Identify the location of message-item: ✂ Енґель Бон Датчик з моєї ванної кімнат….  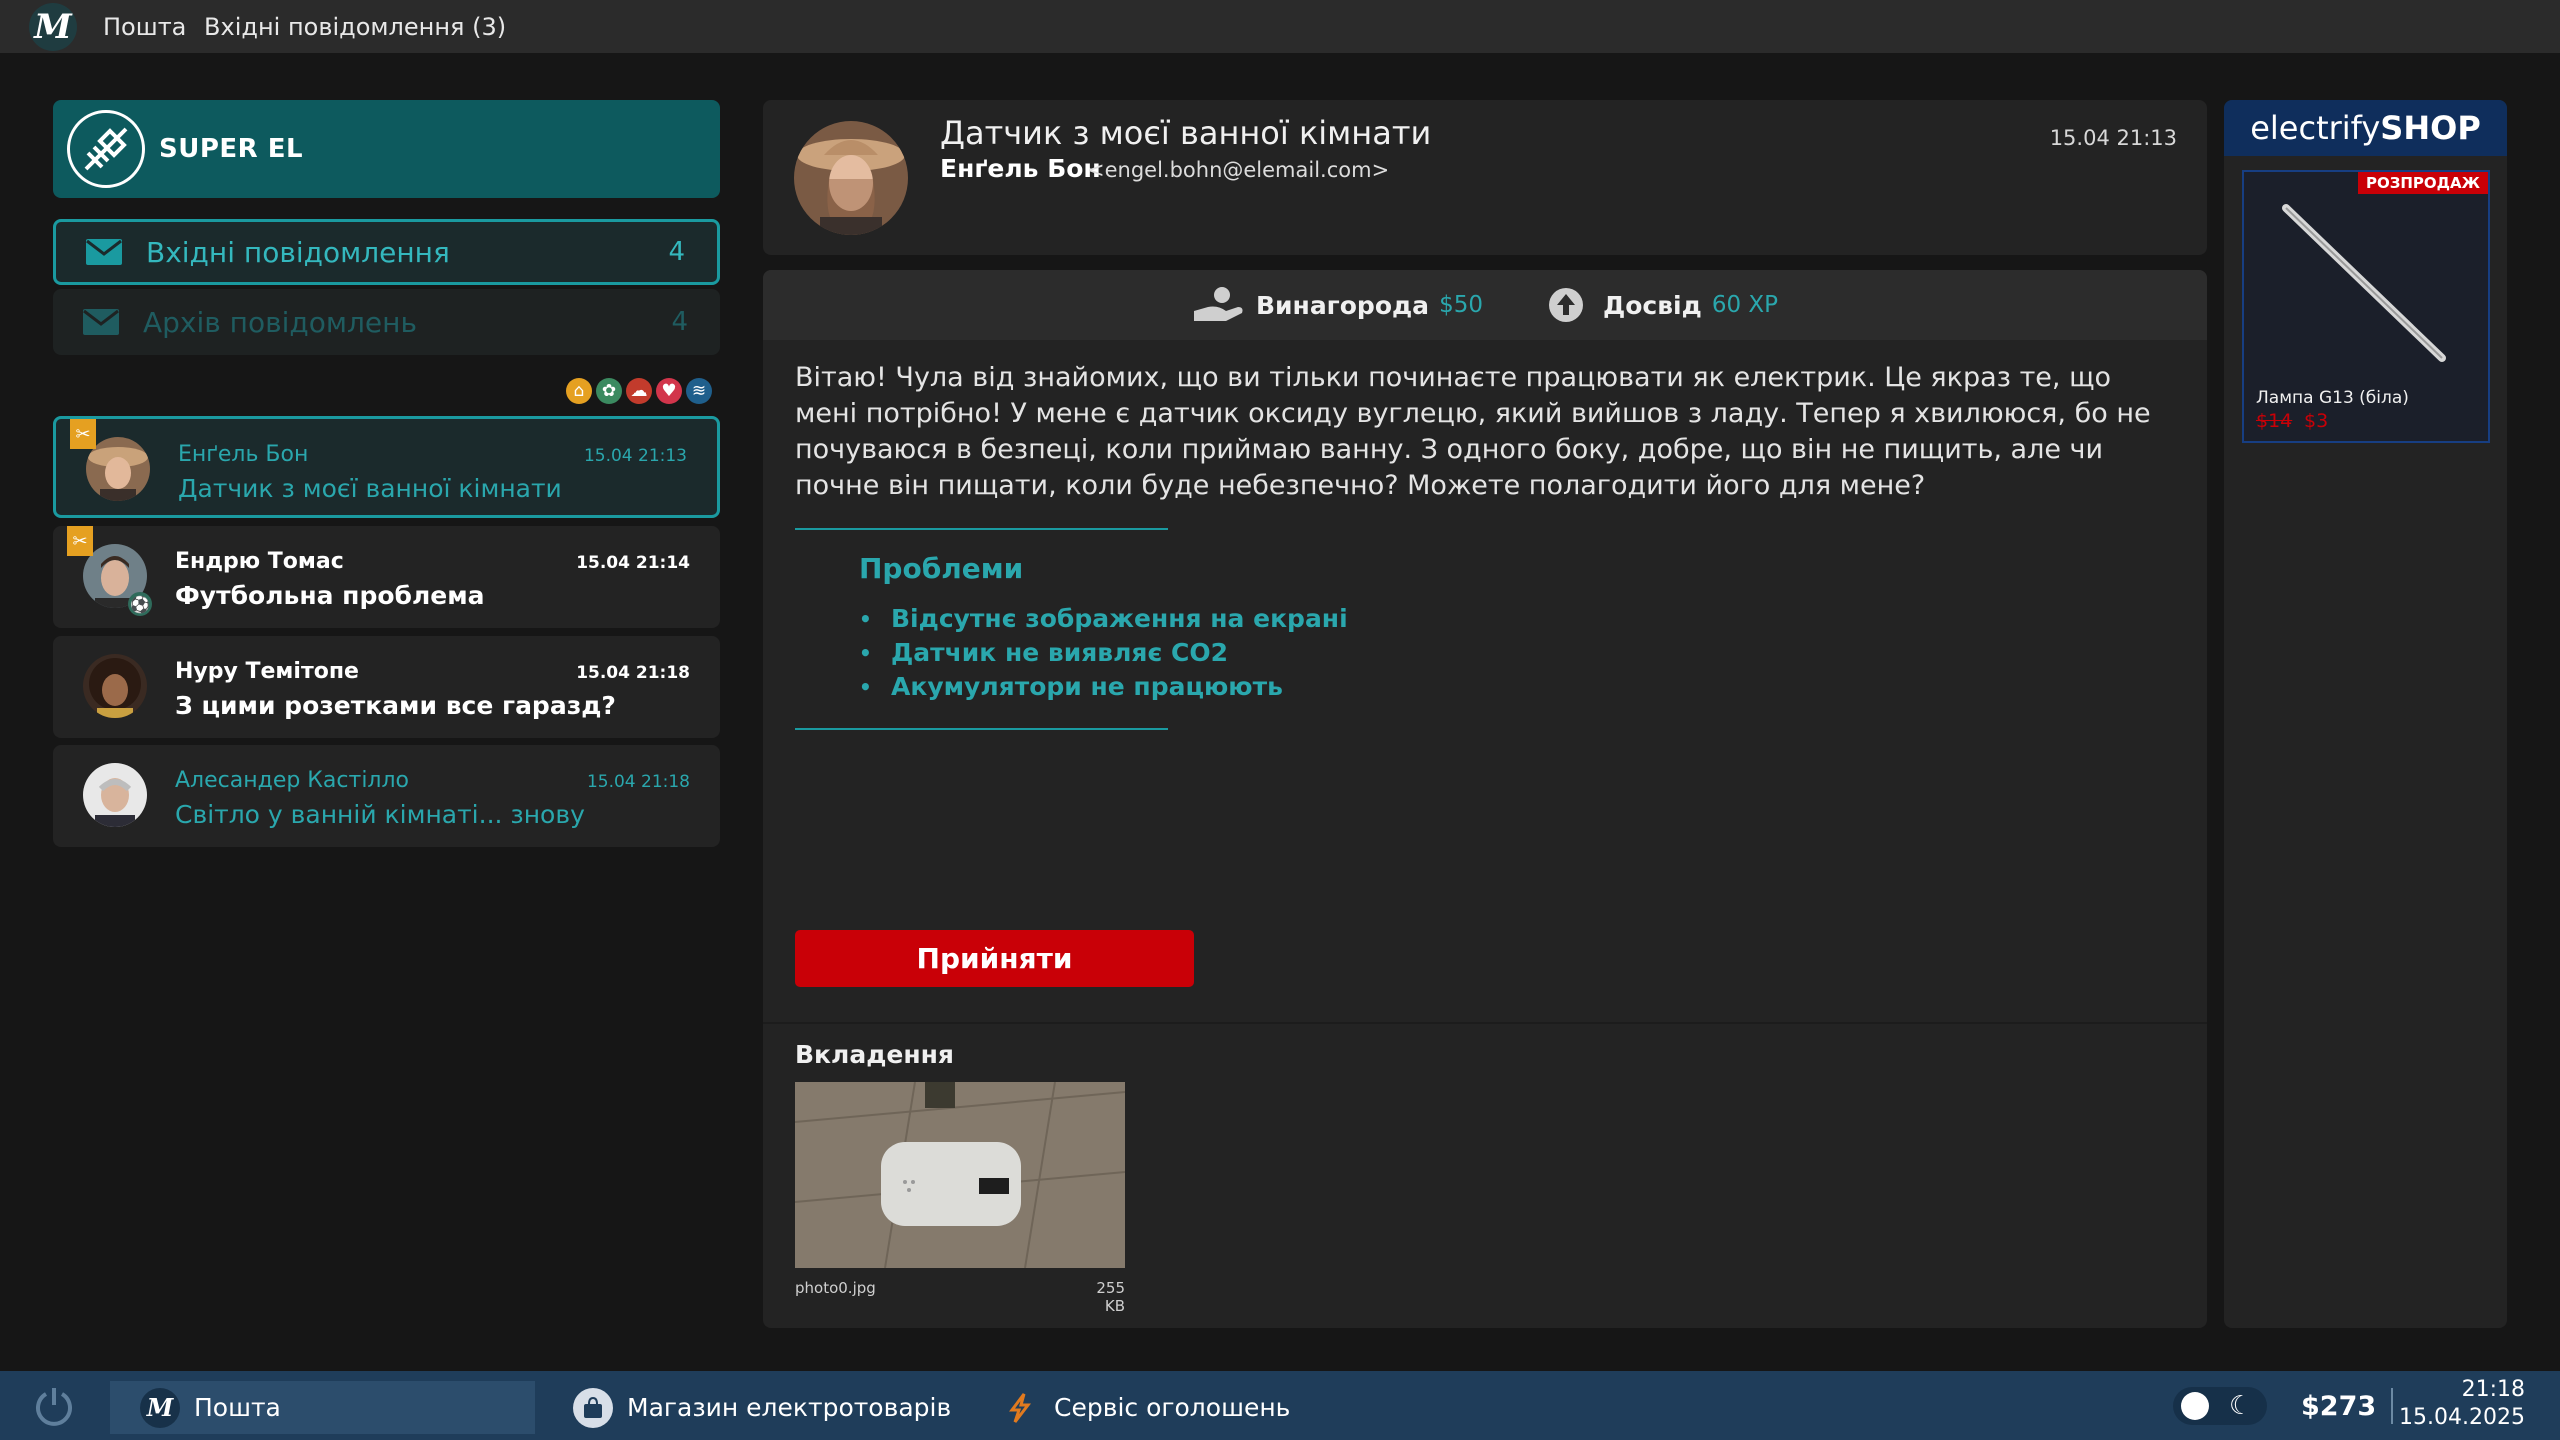
(386, 467).